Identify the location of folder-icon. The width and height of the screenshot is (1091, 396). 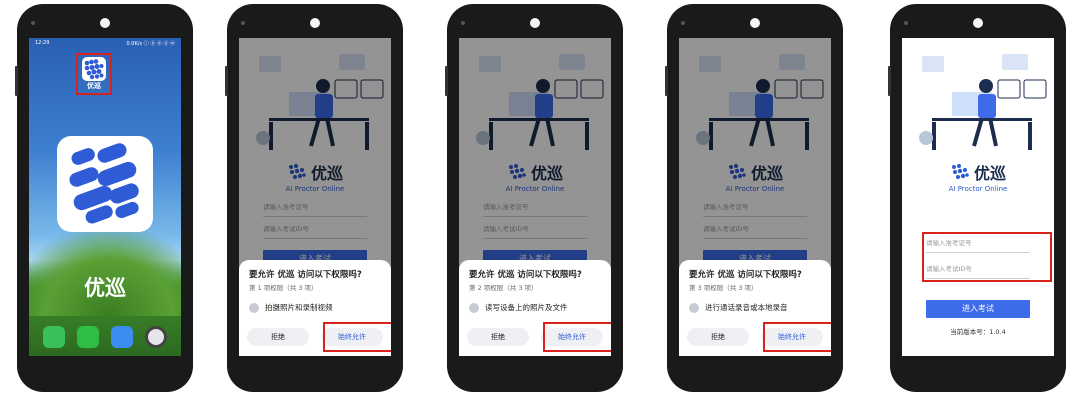
(474, 307).